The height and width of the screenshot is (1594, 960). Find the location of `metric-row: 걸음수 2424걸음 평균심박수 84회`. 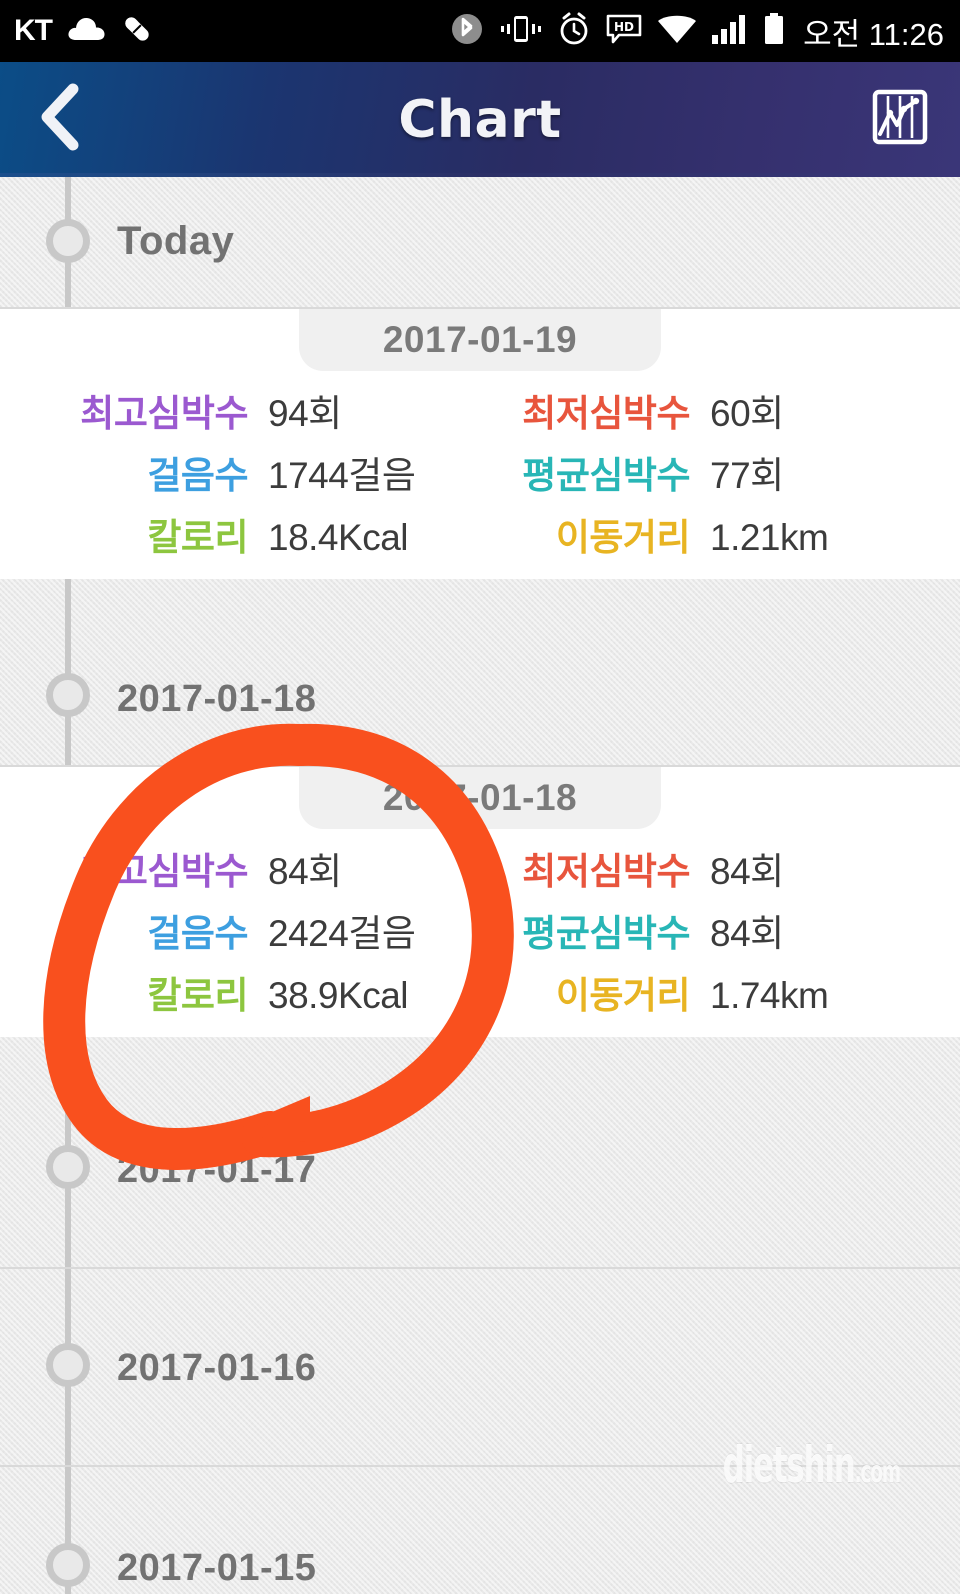

metric-row: 걸음수 2424걸음 평균심박수 84회 is located at coordinates (480, 930).